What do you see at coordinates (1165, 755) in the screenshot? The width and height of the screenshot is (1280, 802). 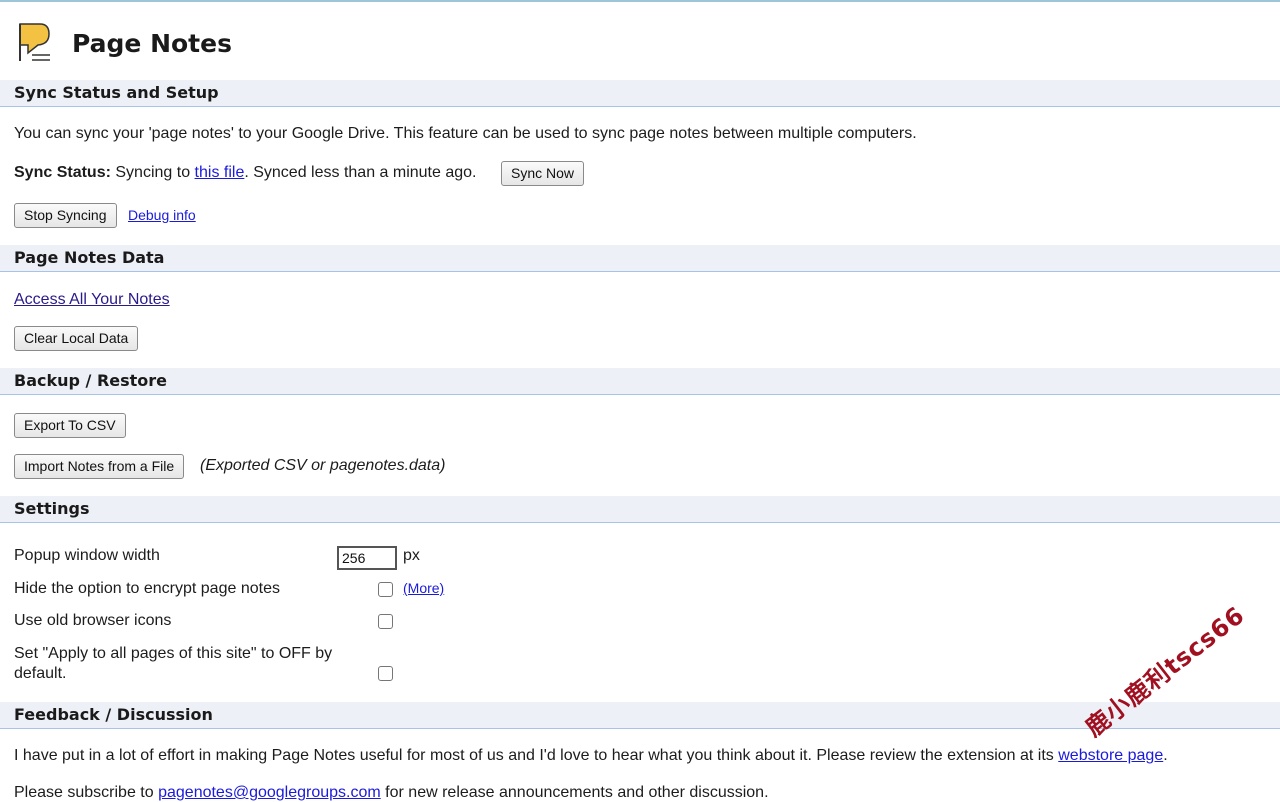 I see `review-end: .` at bounding box center [1165, 755].